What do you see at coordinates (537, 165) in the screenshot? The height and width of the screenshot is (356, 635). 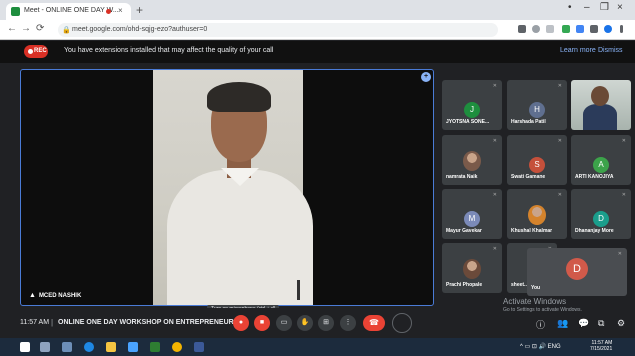 I see `participant-avatar: S` at bounding box center [537, 165].